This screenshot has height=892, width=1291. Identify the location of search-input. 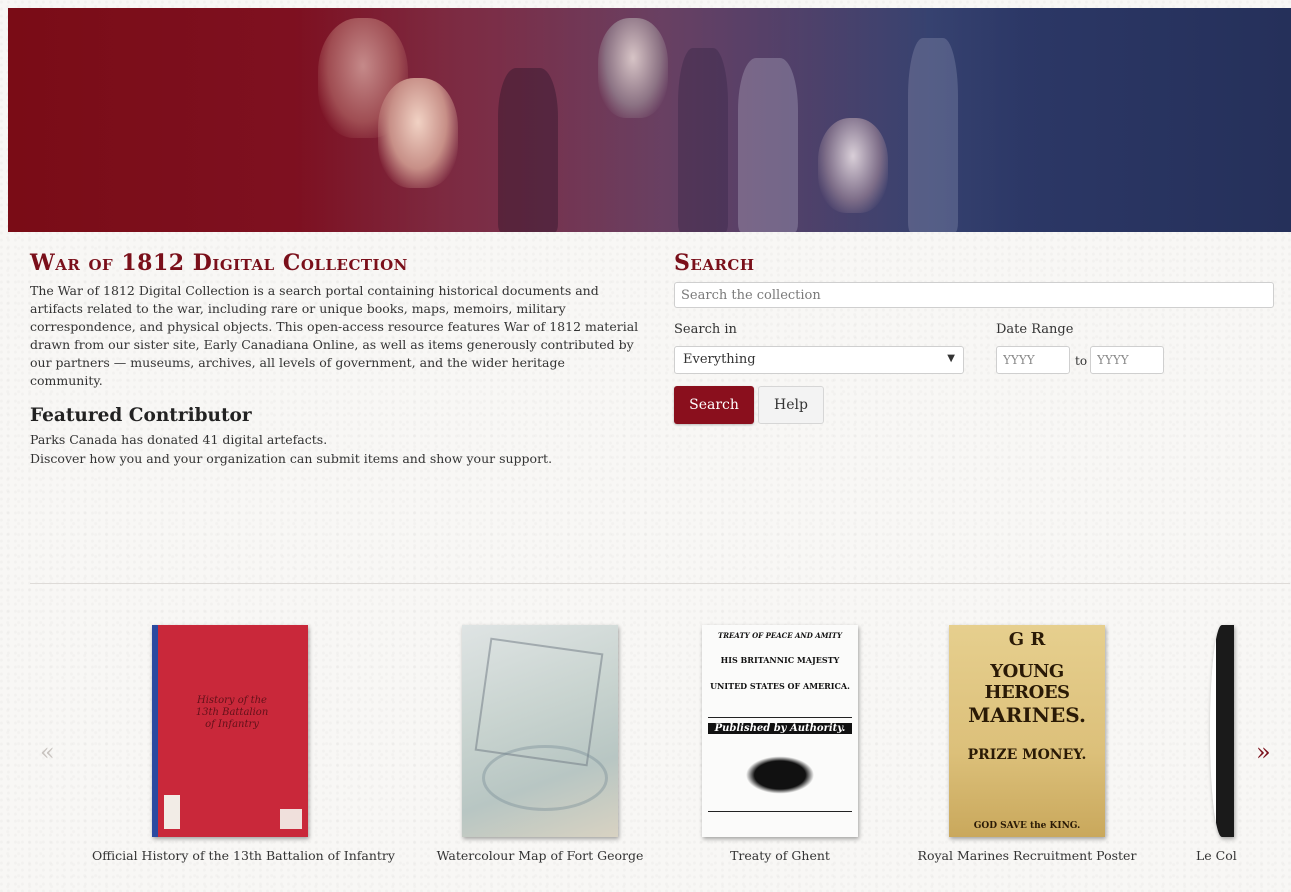
(974, 295).